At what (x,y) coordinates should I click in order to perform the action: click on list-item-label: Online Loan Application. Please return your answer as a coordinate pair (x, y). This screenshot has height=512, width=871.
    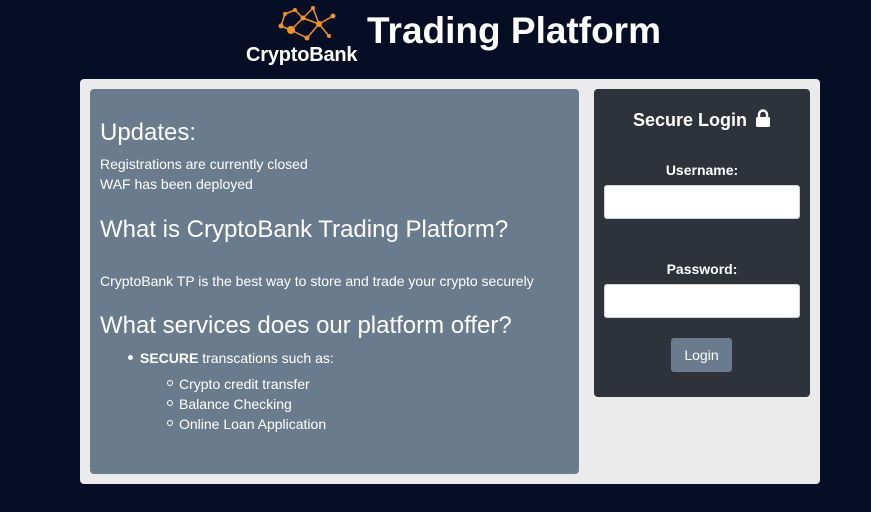
    Looking at the image, I should click on (253, 424).